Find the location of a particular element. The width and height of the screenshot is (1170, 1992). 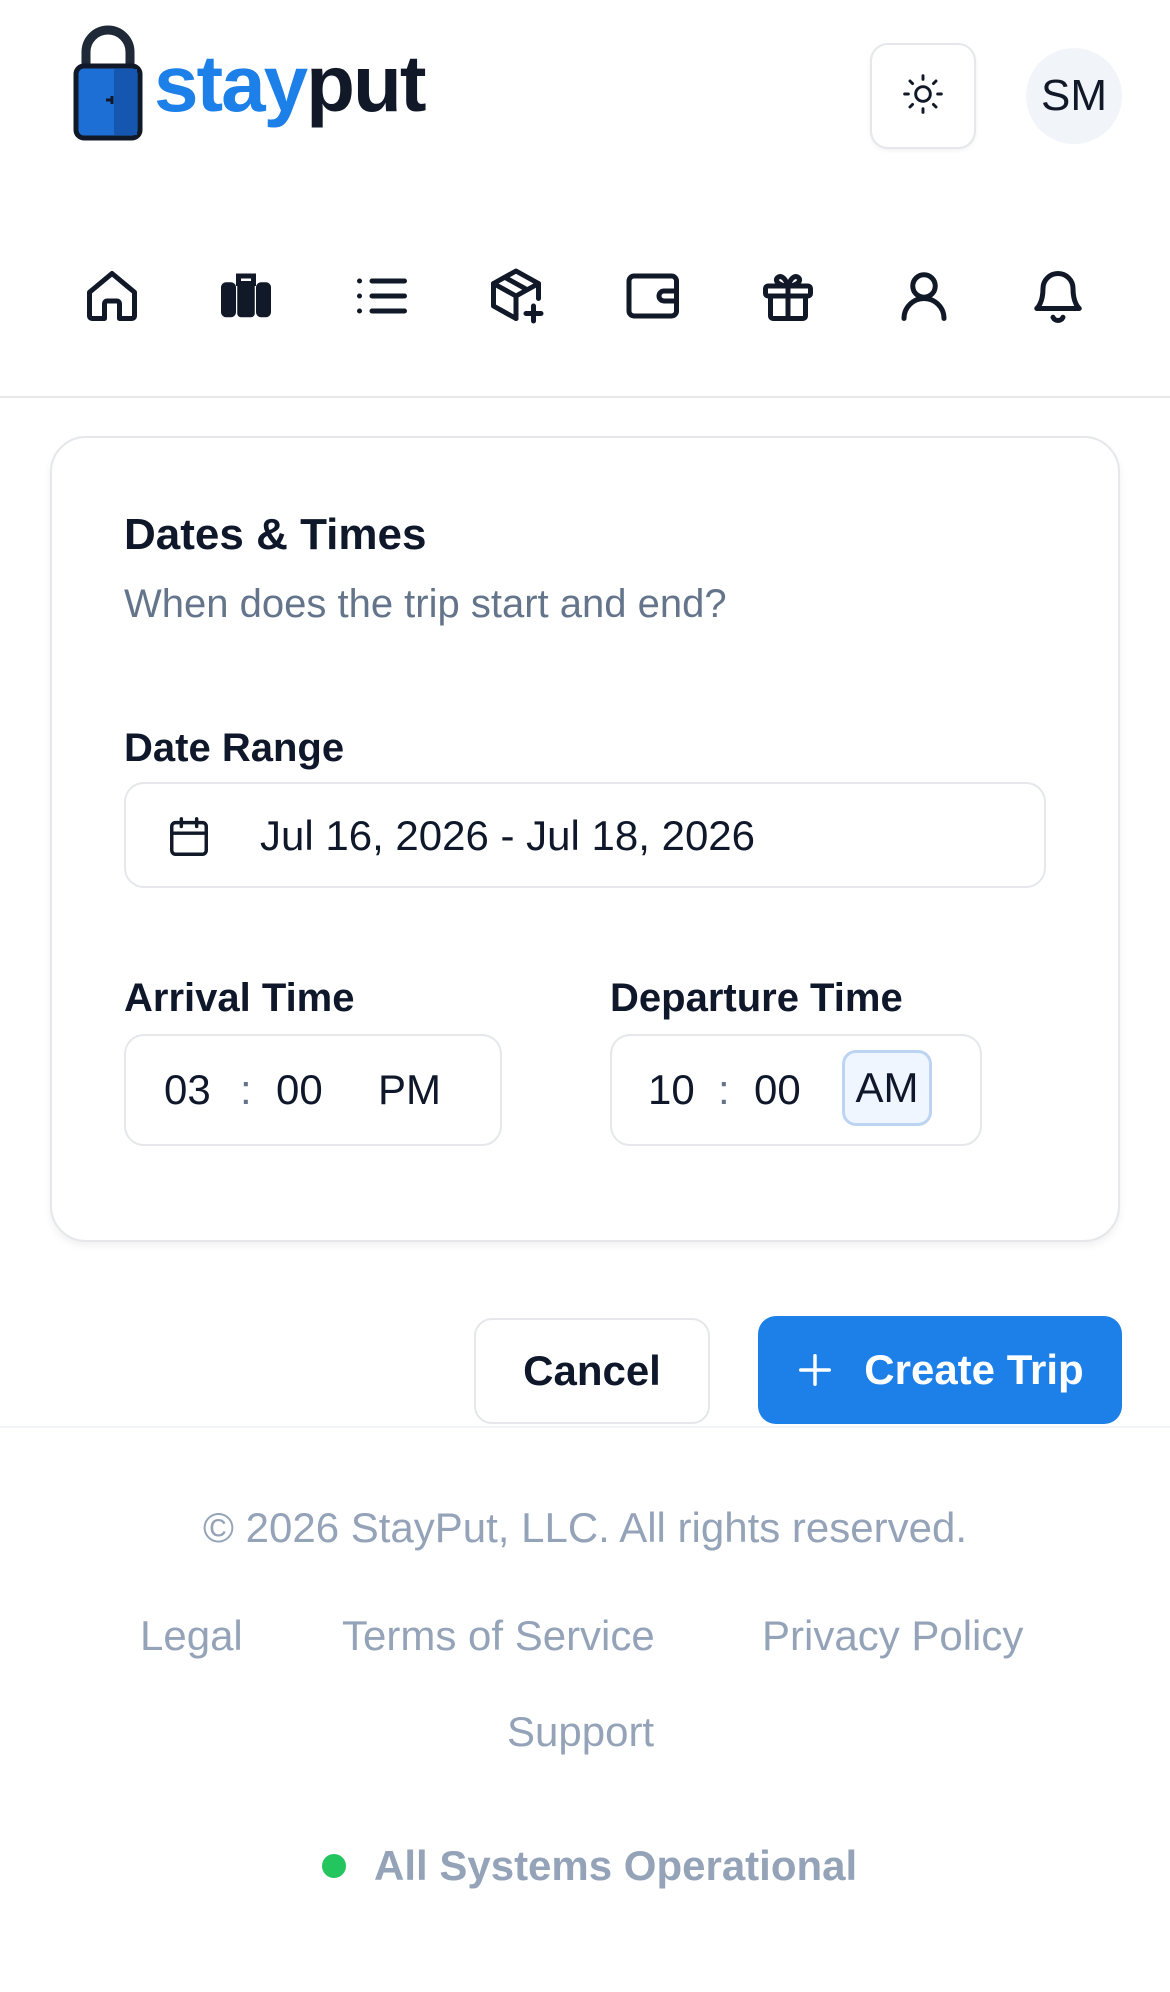

departure-minute: 00 is located at coordinates (777, 1090).